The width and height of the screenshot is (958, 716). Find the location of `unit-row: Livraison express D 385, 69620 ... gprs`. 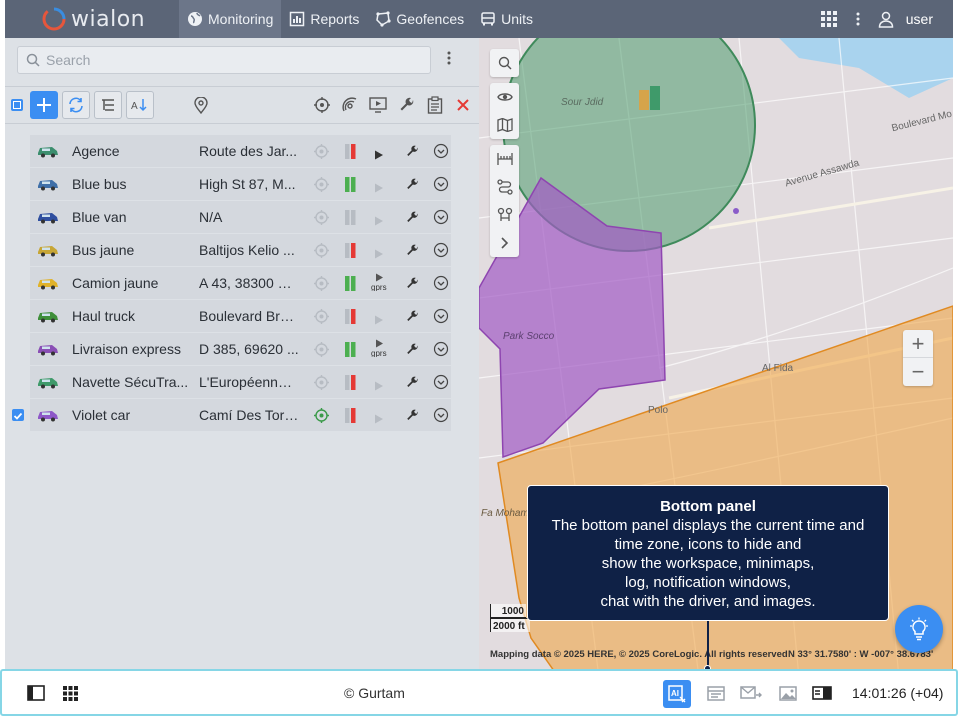

unit-row: Livraison express D 385, 69620 ... gprs is located at coordinates (240, 349).